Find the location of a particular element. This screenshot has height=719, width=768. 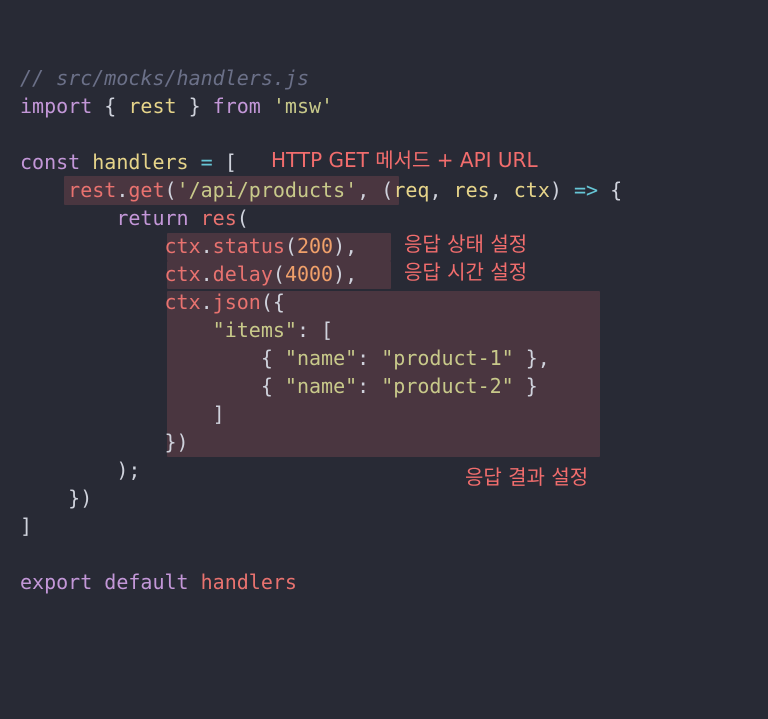

code-token: // src/mocks/handlers.js is located at coordinates (164, 78).